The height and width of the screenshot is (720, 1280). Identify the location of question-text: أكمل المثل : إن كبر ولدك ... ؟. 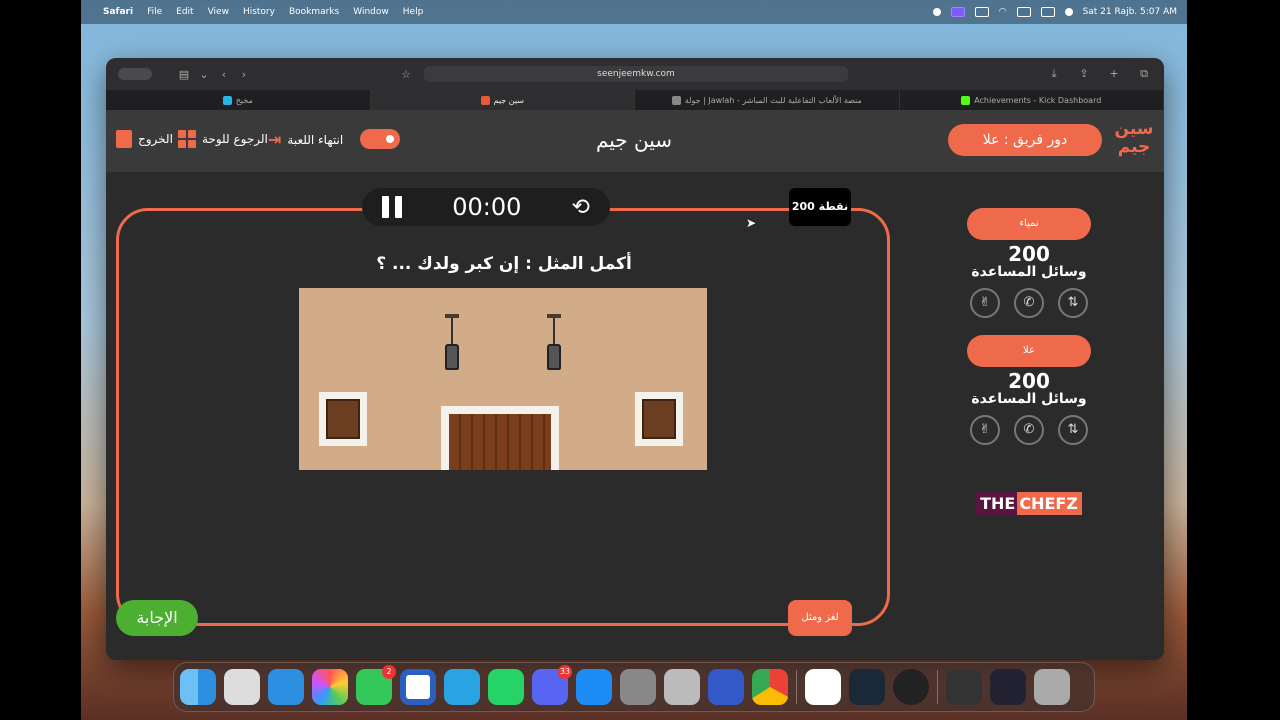
(504, 264).